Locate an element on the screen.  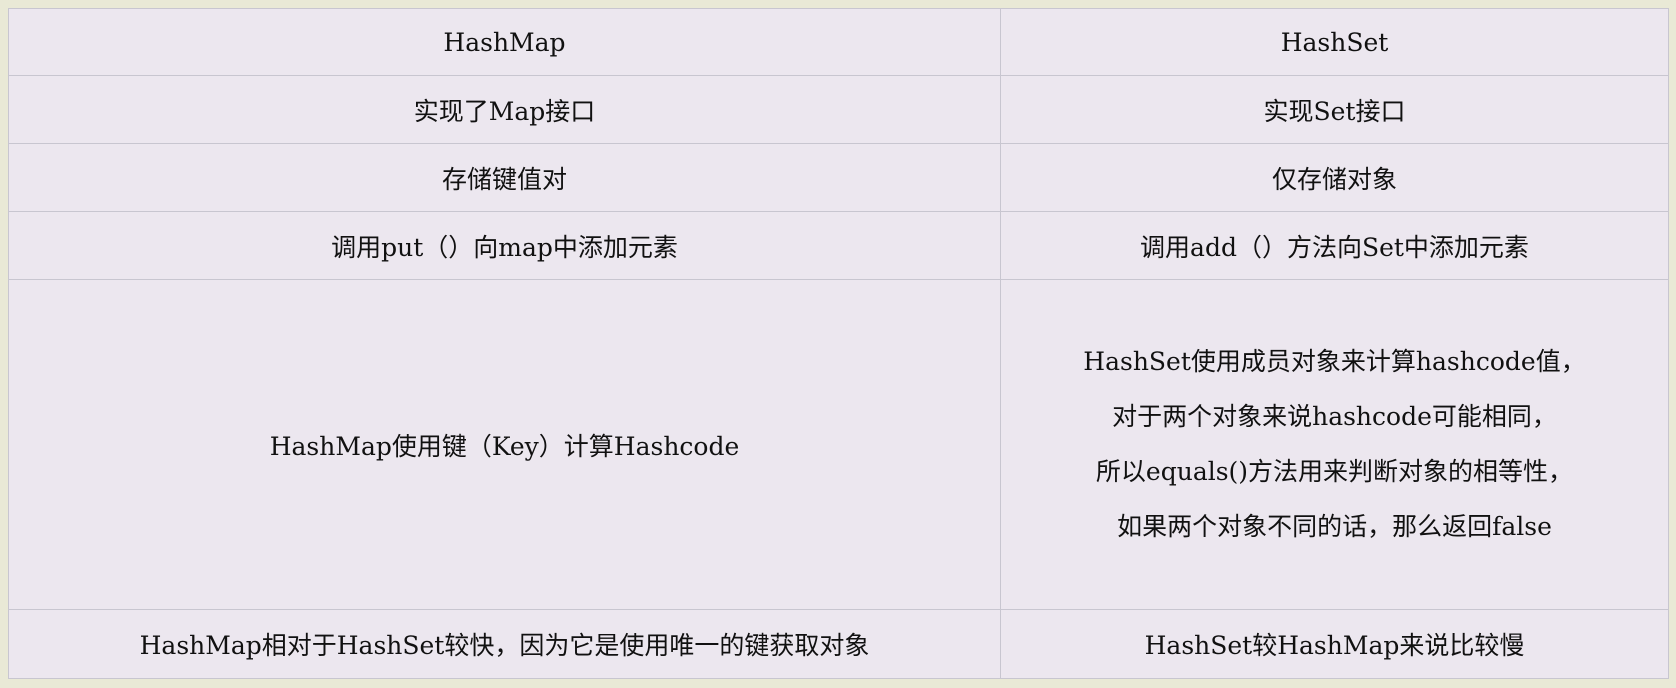
cell-hashmap-interface: 实现了Map接口 is located at coordinates (504, 109).